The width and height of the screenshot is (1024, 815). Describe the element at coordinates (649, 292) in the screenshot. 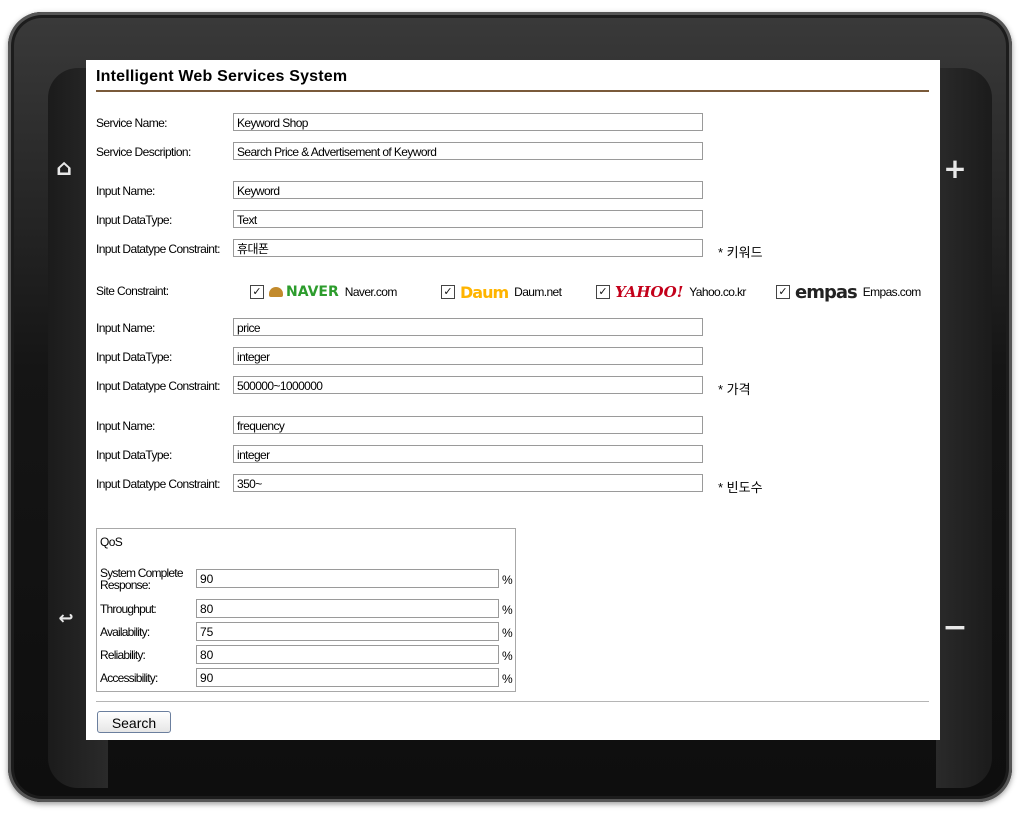

I see `yahoo-logo-icon: YAHOO!` at that location.